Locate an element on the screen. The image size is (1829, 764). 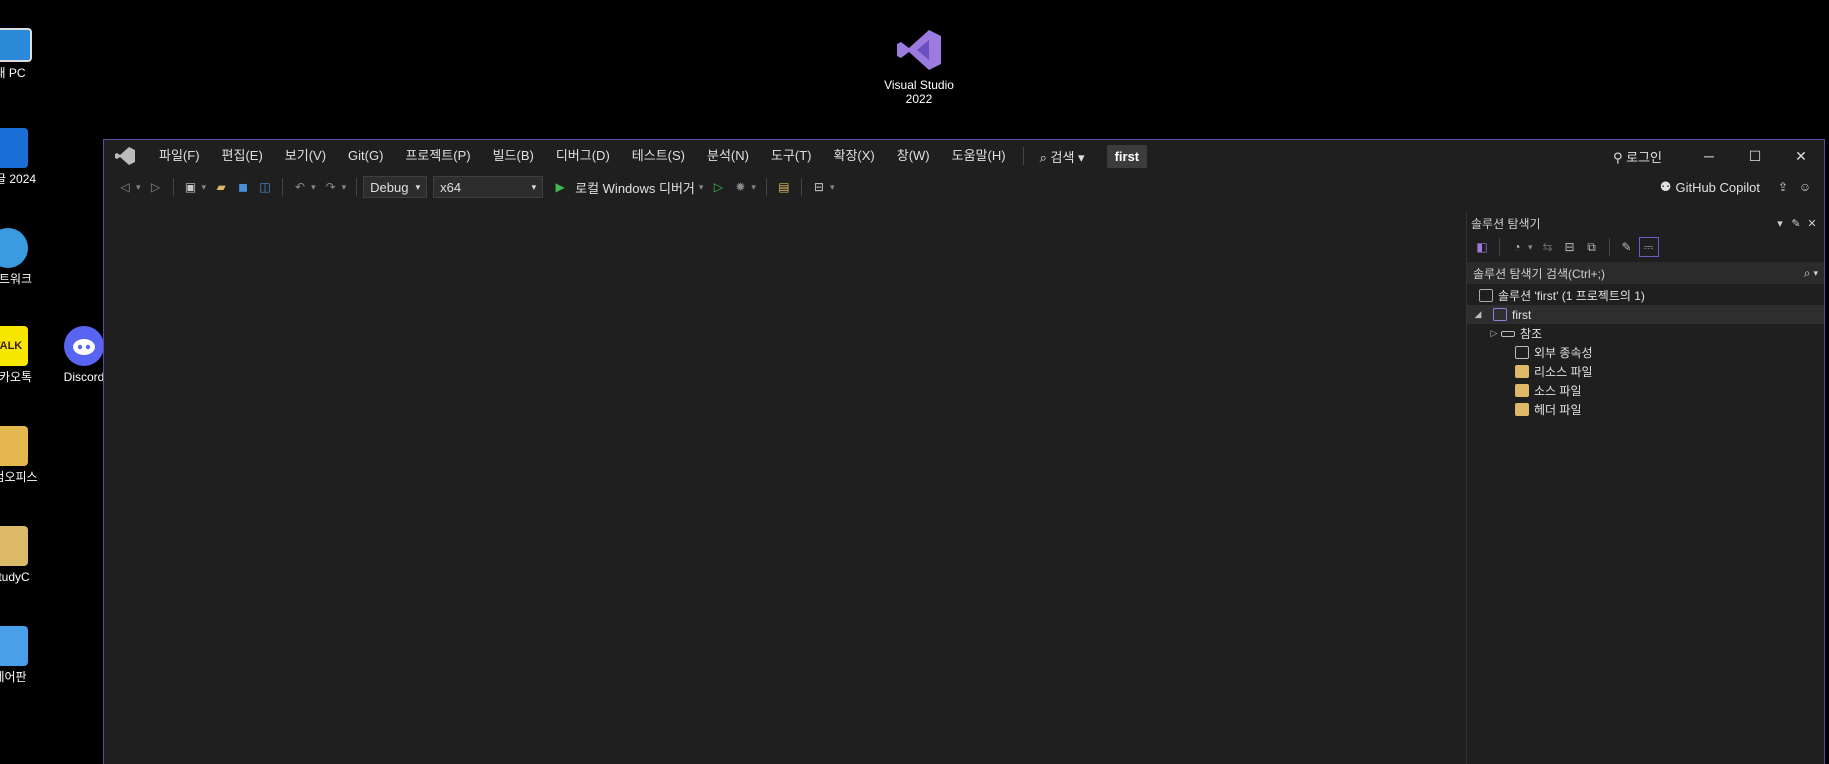
preview-icon: ⎓ is located at coordinates (1648, 247).